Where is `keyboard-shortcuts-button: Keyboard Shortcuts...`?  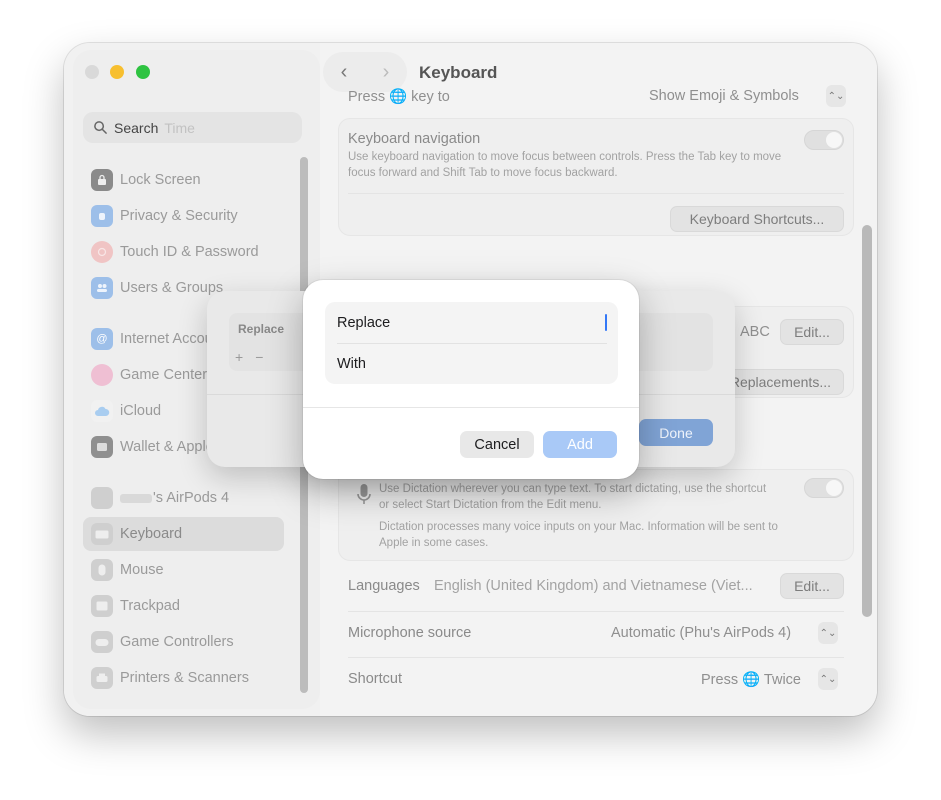
keyboard-shortcuts-button: Keyboard Shortcuts... is located at coordinates (757, 219).